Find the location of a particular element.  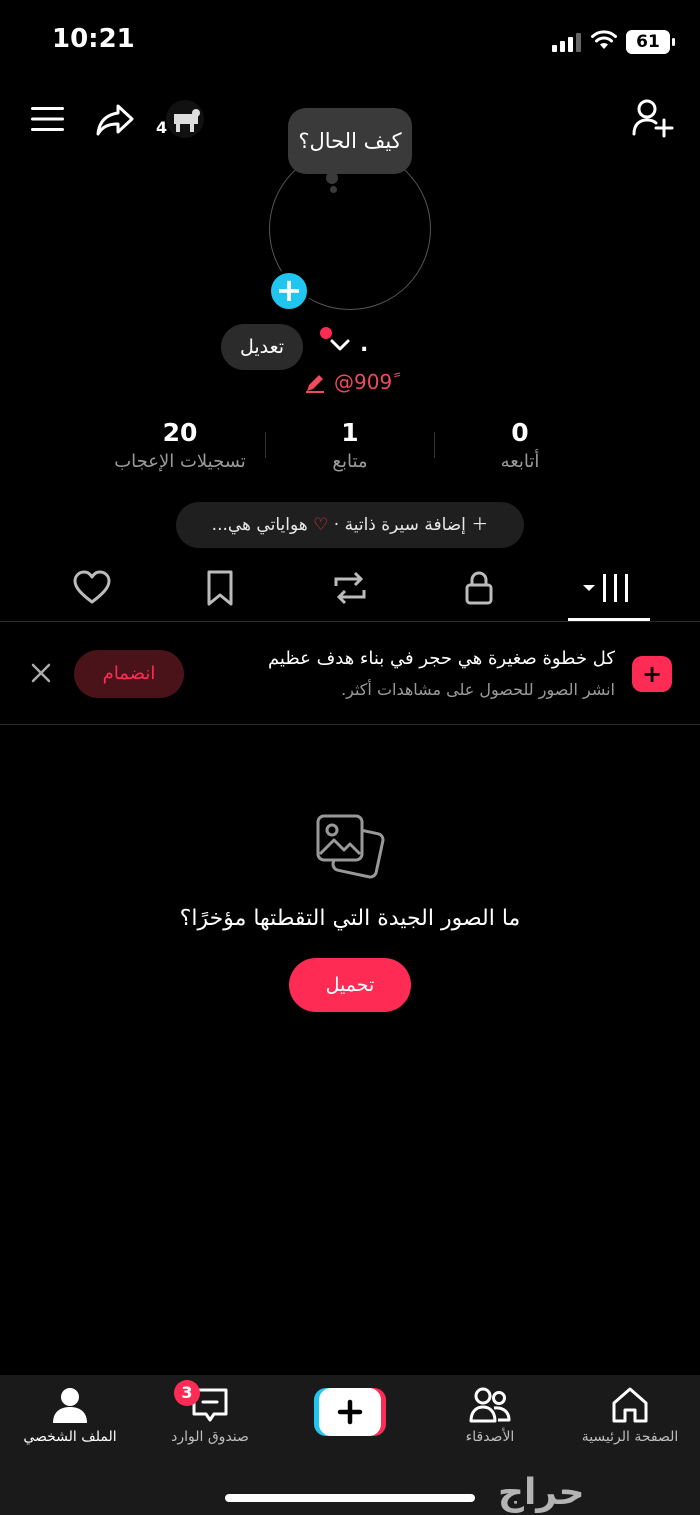

photos-icon is located at coordinates (350, 846).